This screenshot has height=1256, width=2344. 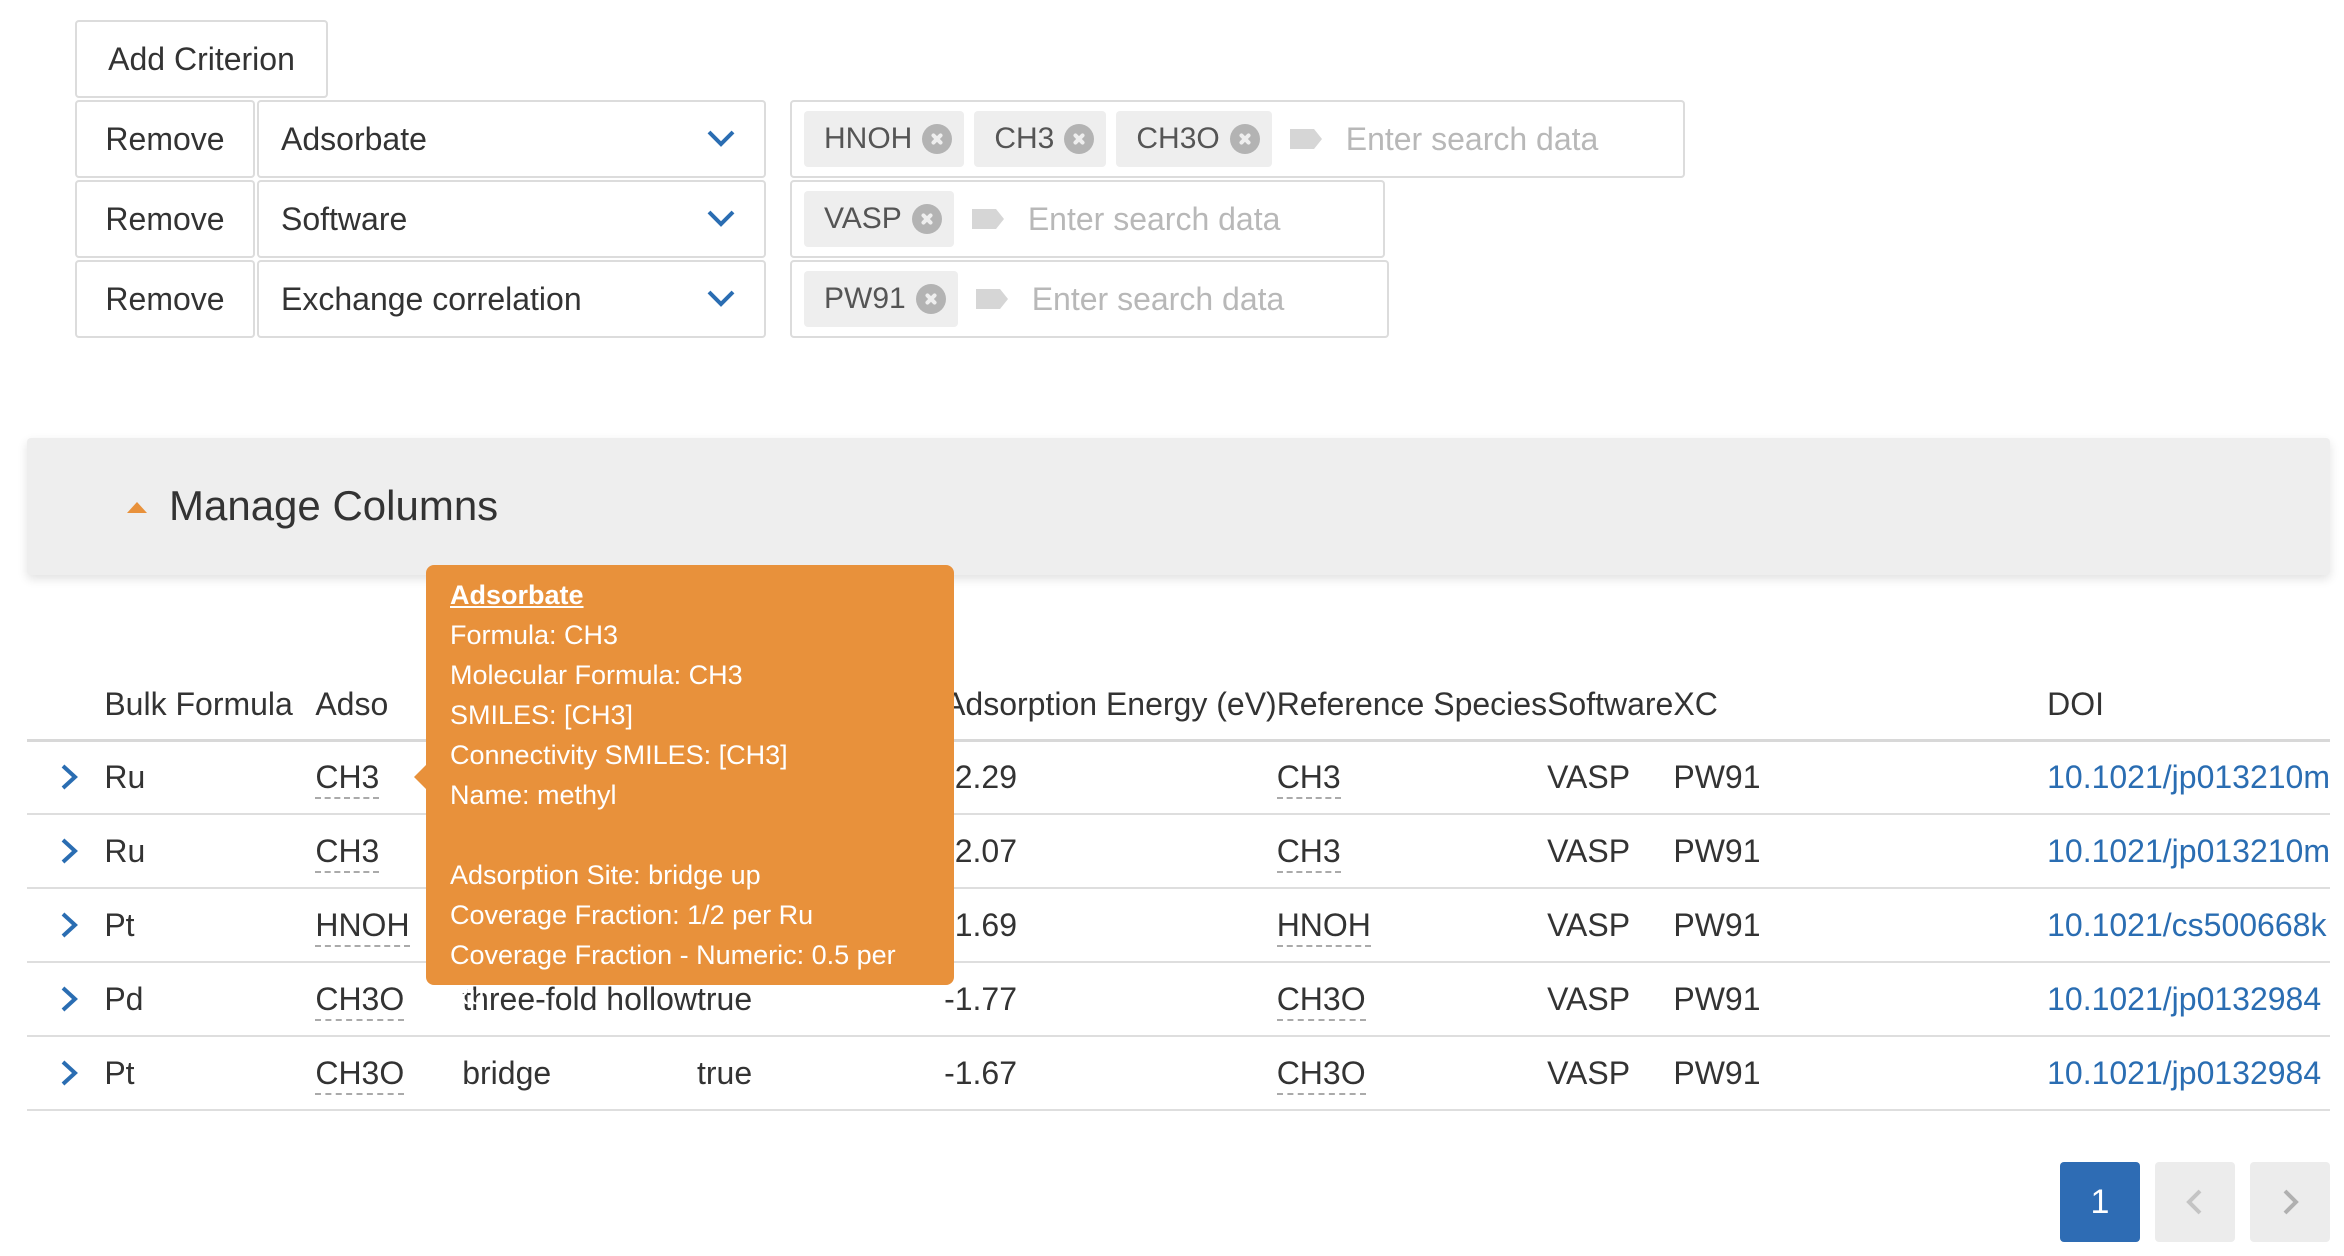 What do you see at coordinates (879, 219) in the screenshot?
I see `search-tag: VASP` at bounding box center [879, 219].